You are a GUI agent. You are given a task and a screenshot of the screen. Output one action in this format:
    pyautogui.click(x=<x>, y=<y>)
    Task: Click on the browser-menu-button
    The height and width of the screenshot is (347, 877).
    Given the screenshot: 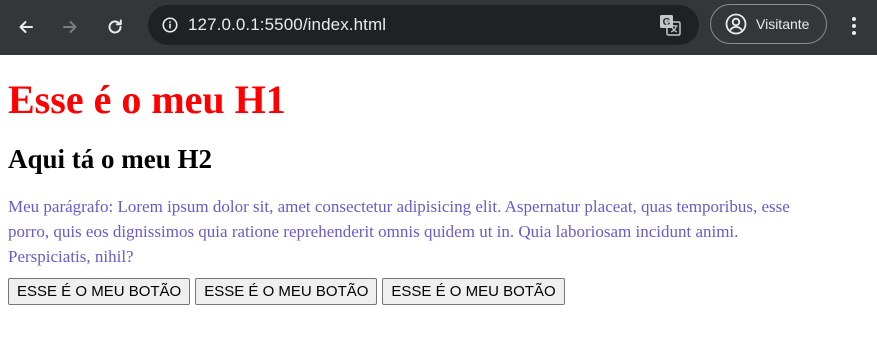 What is the action you would take?
    pyautogui.click(x=854, y=26)
    